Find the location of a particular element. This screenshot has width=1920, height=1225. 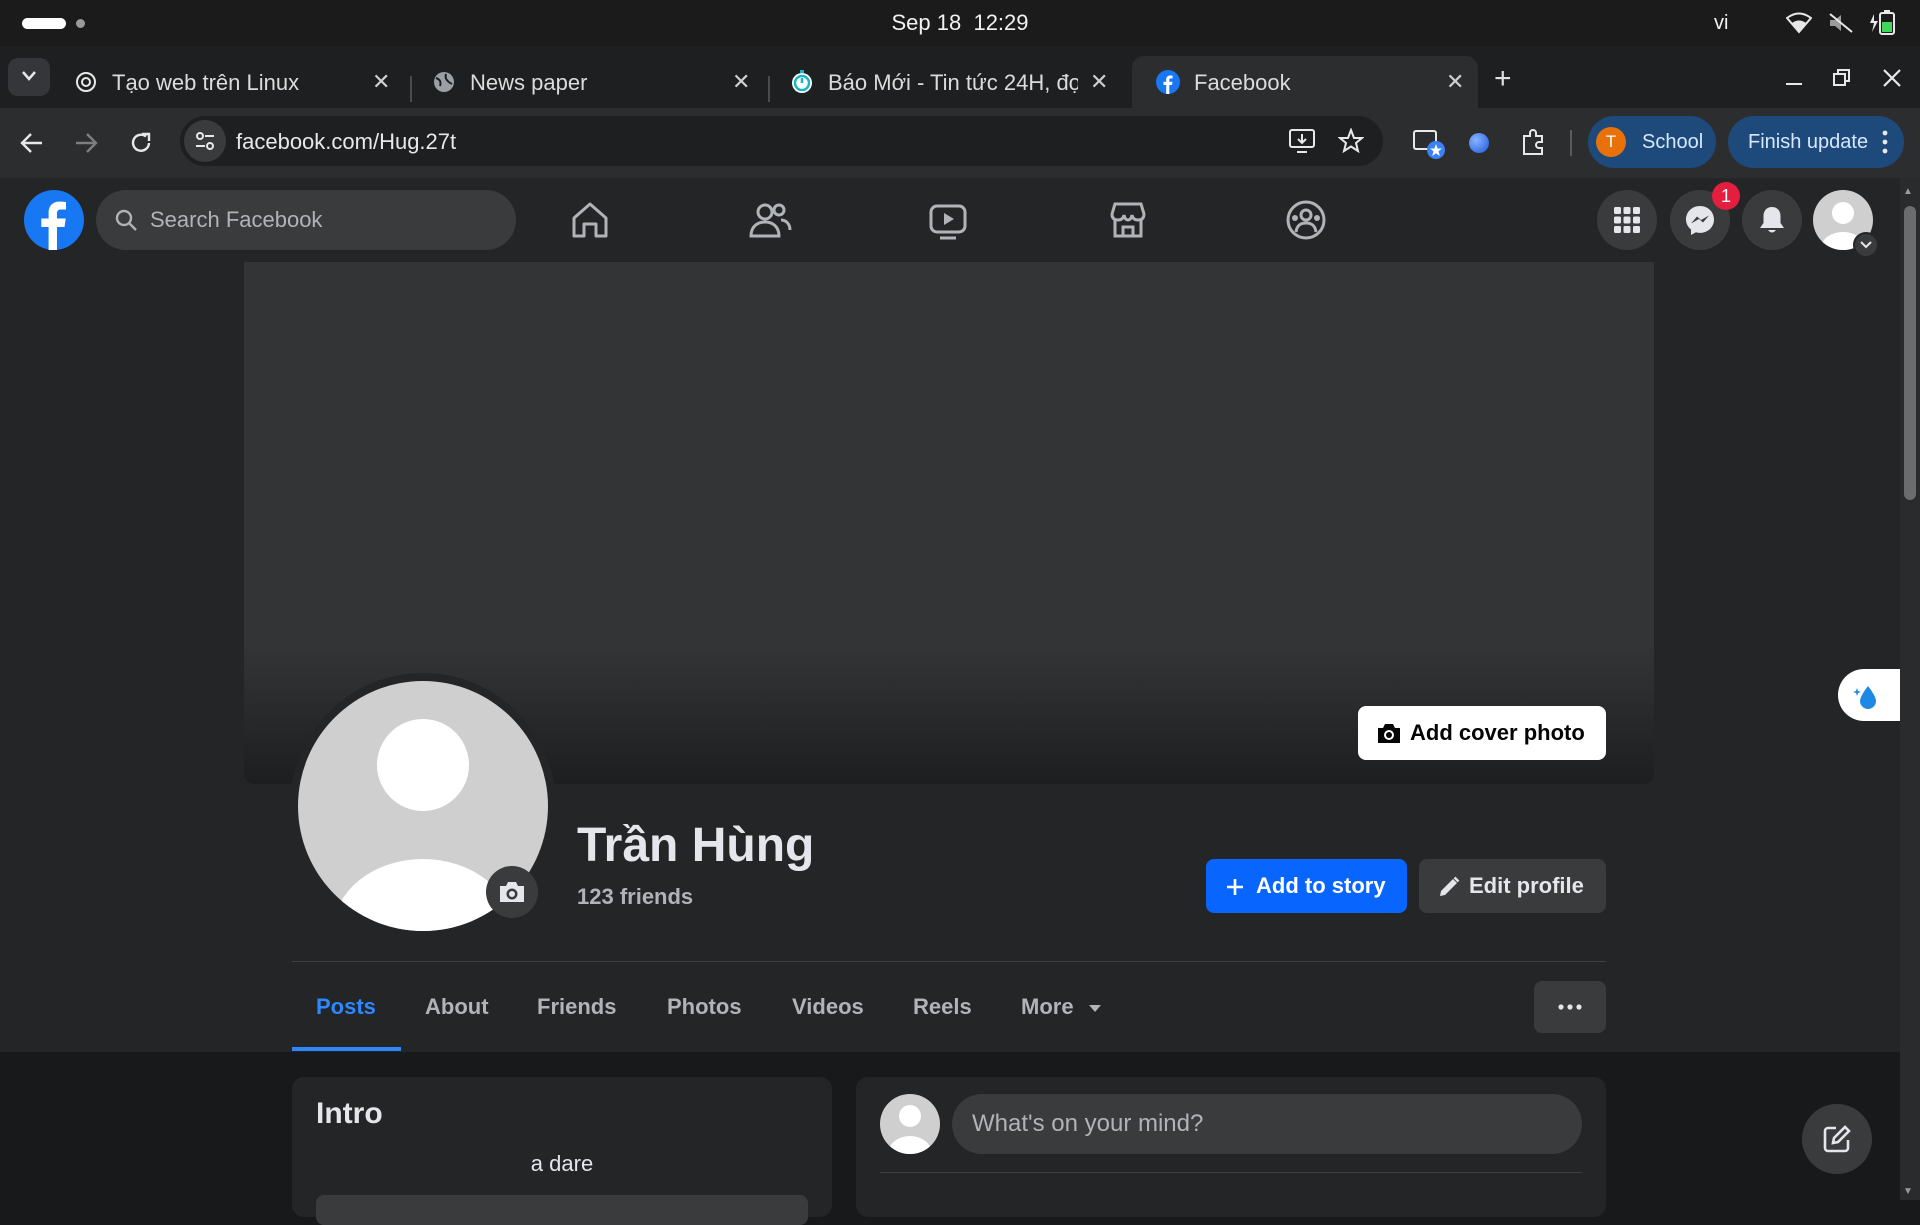

intro-bio: a dare is located at coordinates (562, 1163).